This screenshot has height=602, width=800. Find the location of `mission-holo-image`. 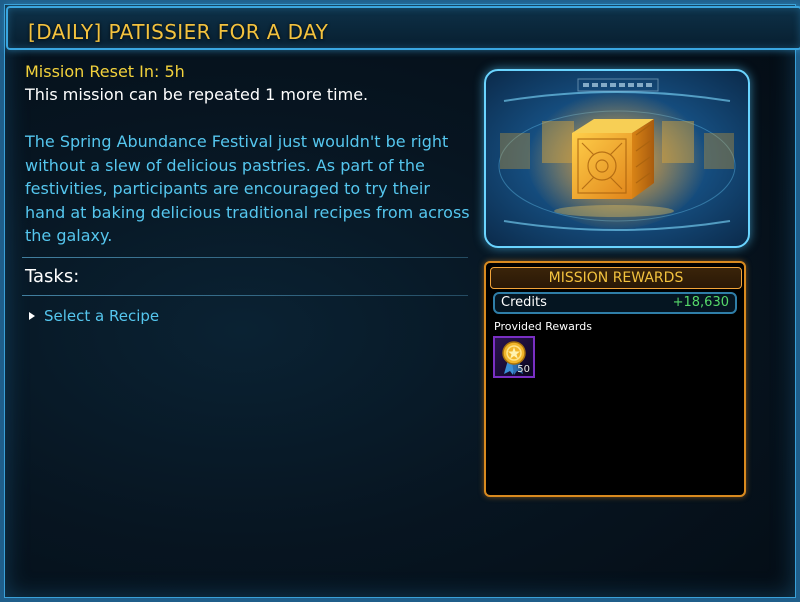

mission-holo-image is located at coordinates (617, 158).